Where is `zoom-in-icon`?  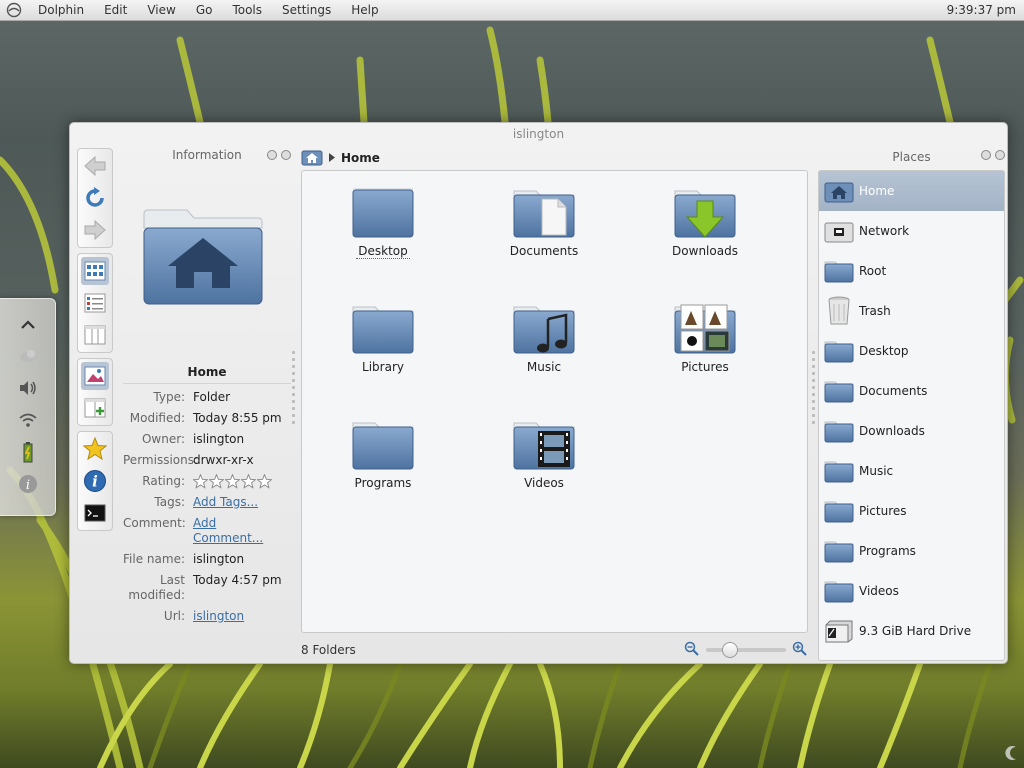 zoom-in-icon is located at coordinates (800, 650).